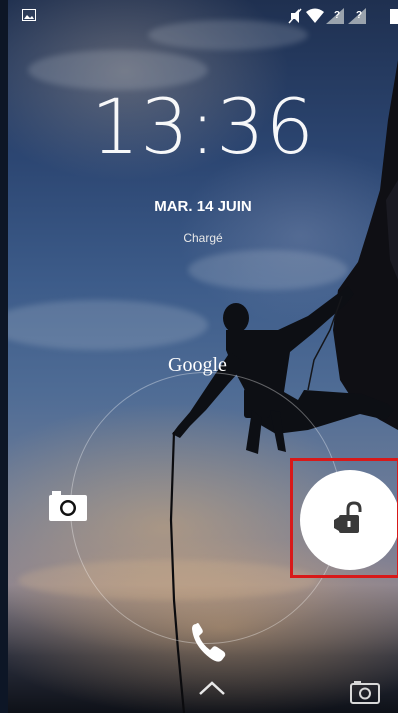 The image size is (398, 713). I want to click on highlight-box, so click(344, 518).